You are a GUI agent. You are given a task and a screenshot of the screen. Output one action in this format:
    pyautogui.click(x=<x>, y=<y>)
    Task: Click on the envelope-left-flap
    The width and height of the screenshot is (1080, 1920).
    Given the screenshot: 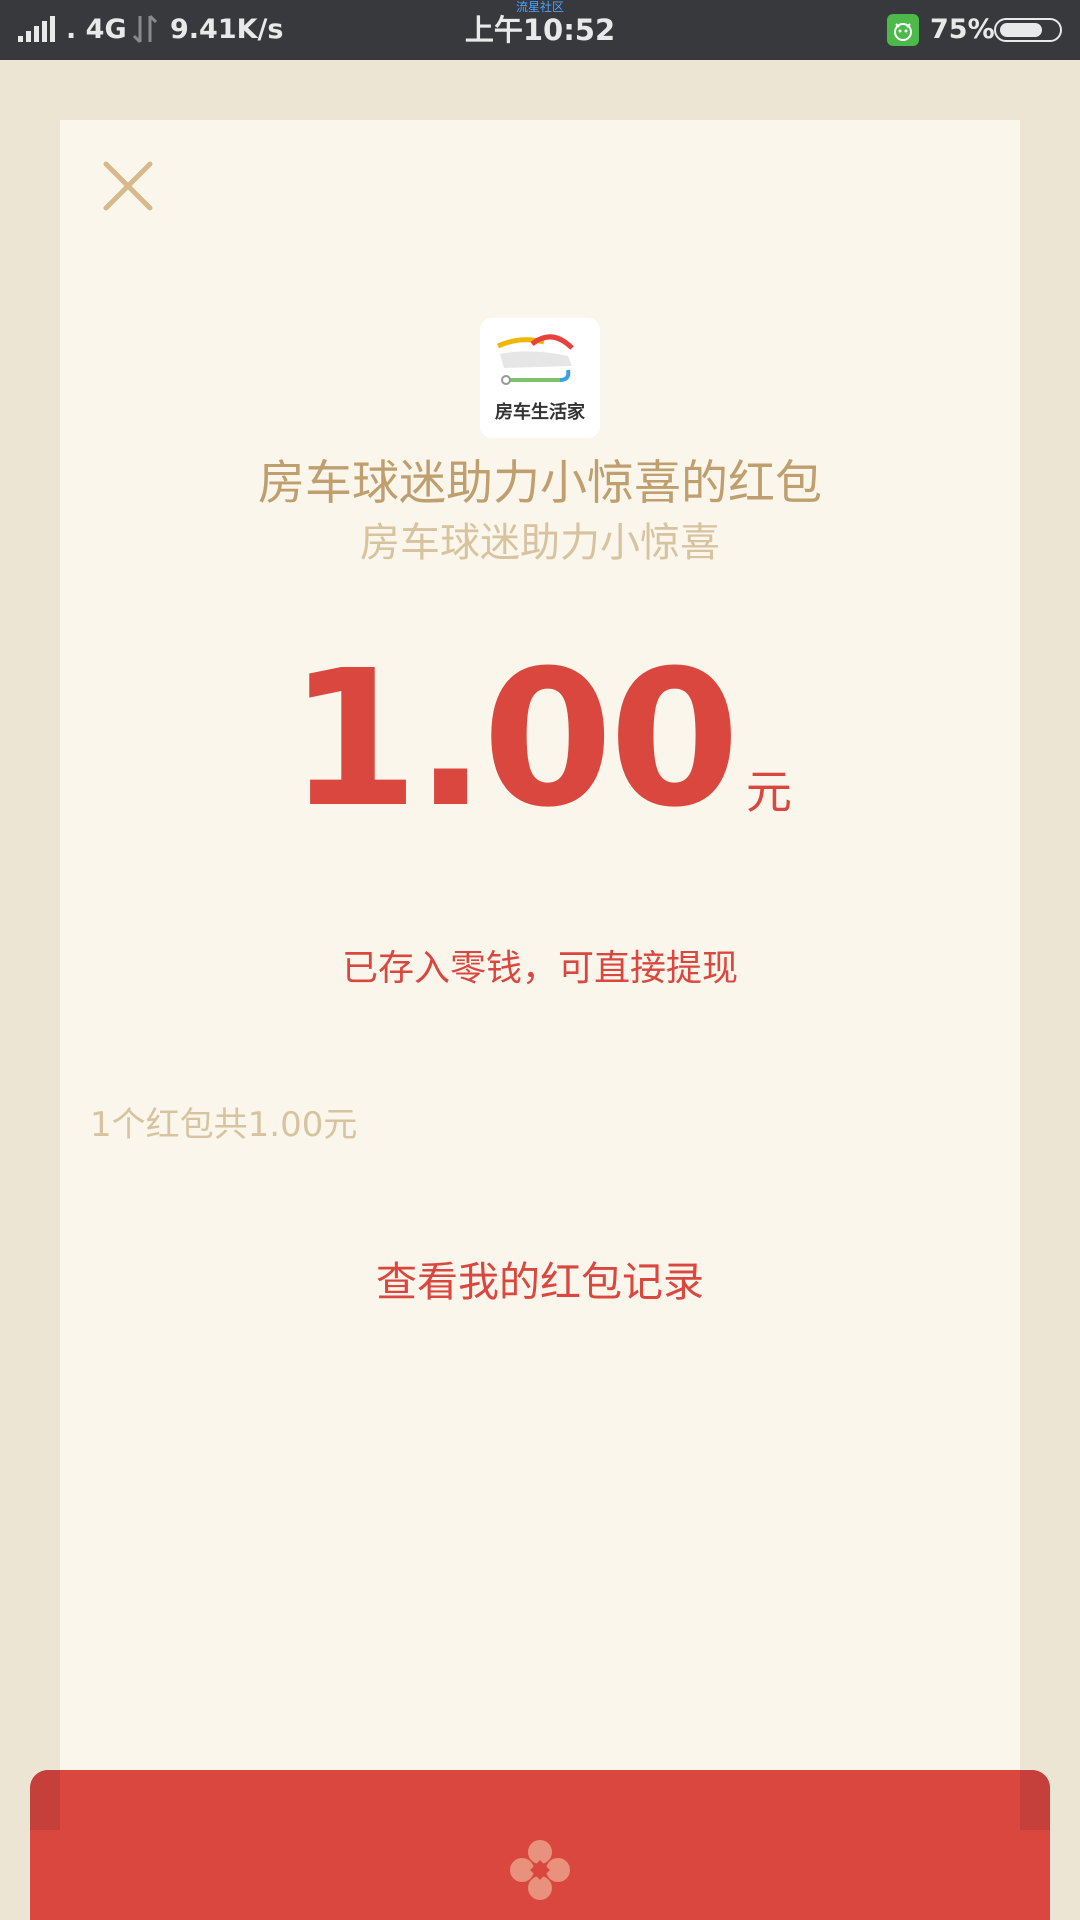 What is the action you would take?
    pyautogui.click(x=45, y=1800)
    